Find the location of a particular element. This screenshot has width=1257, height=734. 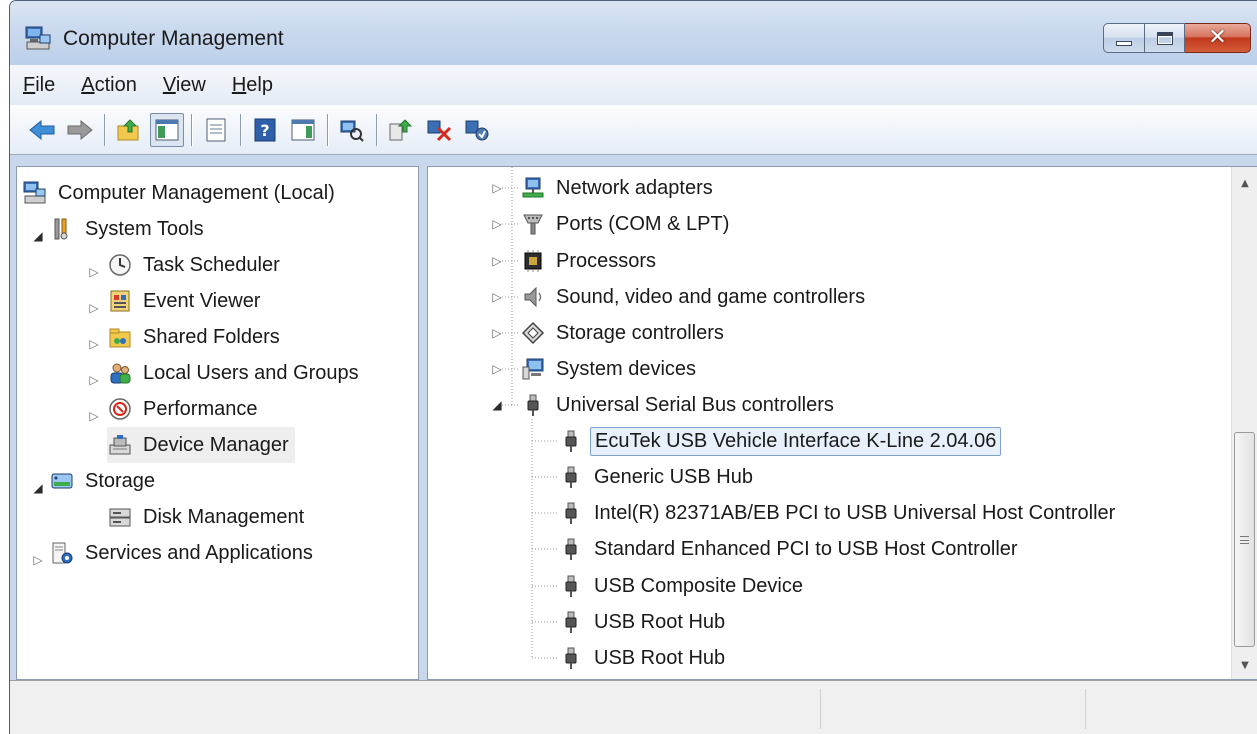

services-icon is located at coordinates (62, 553).